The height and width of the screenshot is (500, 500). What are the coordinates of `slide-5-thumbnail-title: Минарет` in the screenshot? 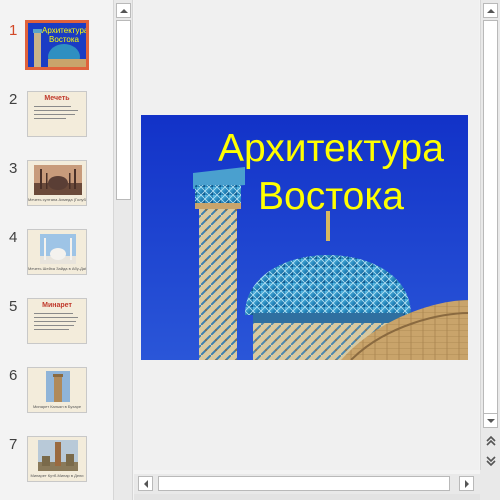 It's located at (57, 305).